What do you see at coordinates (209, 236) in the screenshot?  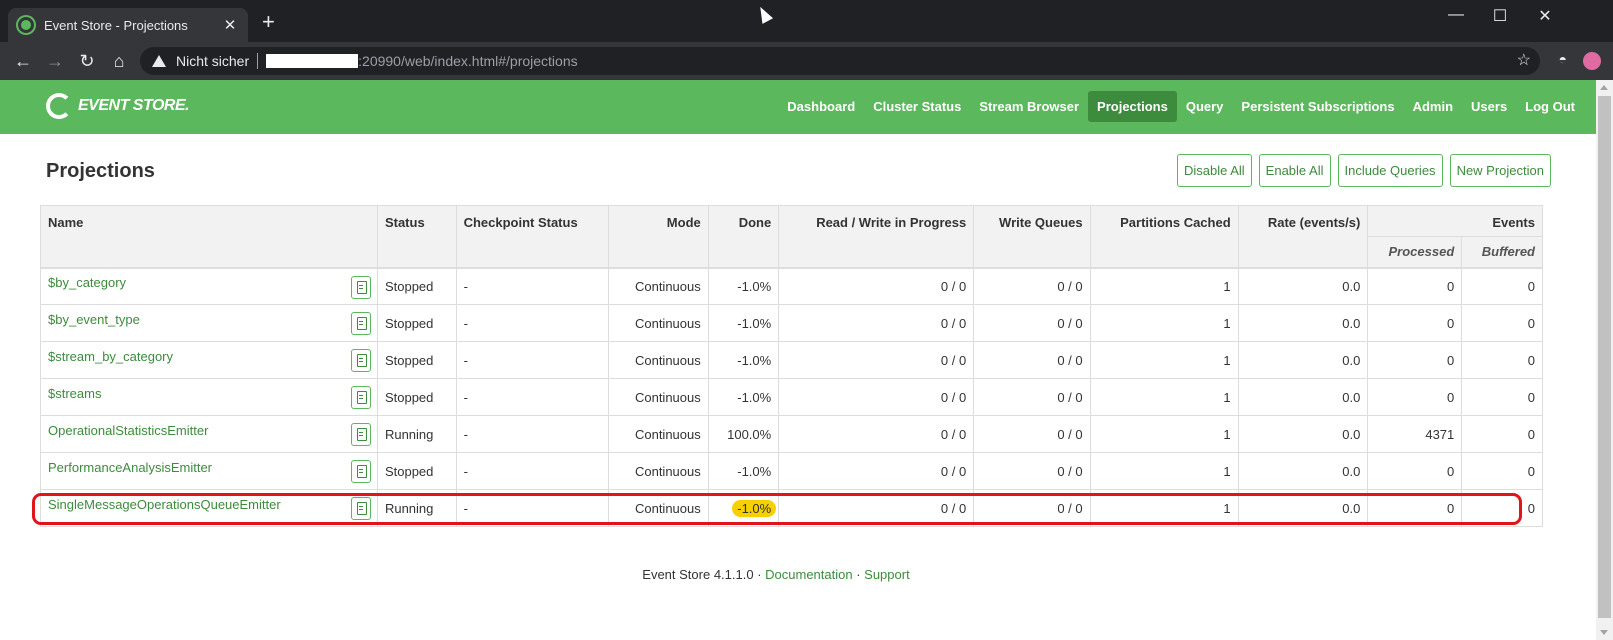 I see `col-header-name: Name` at bounding box center [209, 236].